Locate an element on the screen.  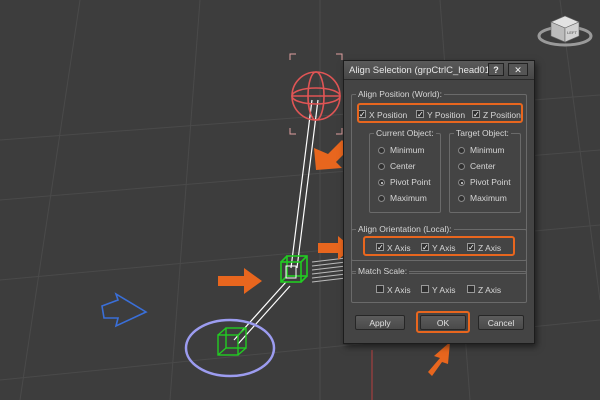
help-button: ? is located at coordinates (496, 69).